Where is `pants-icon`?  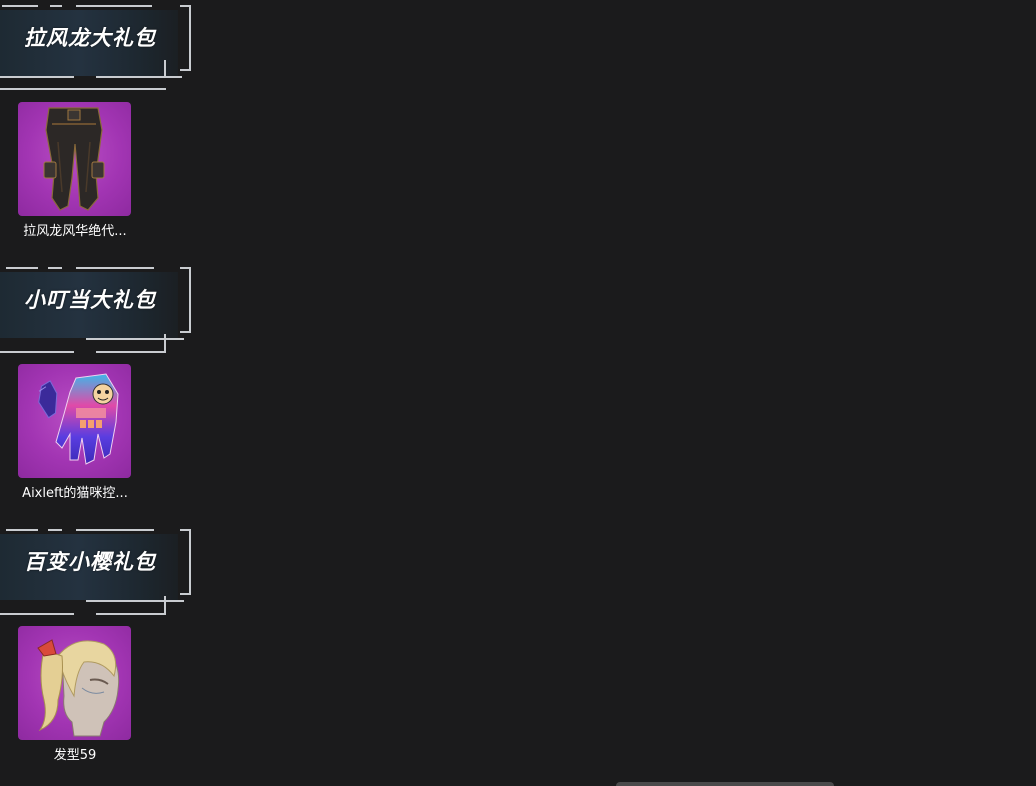
pants-icon is located at coordinates (74, 159).